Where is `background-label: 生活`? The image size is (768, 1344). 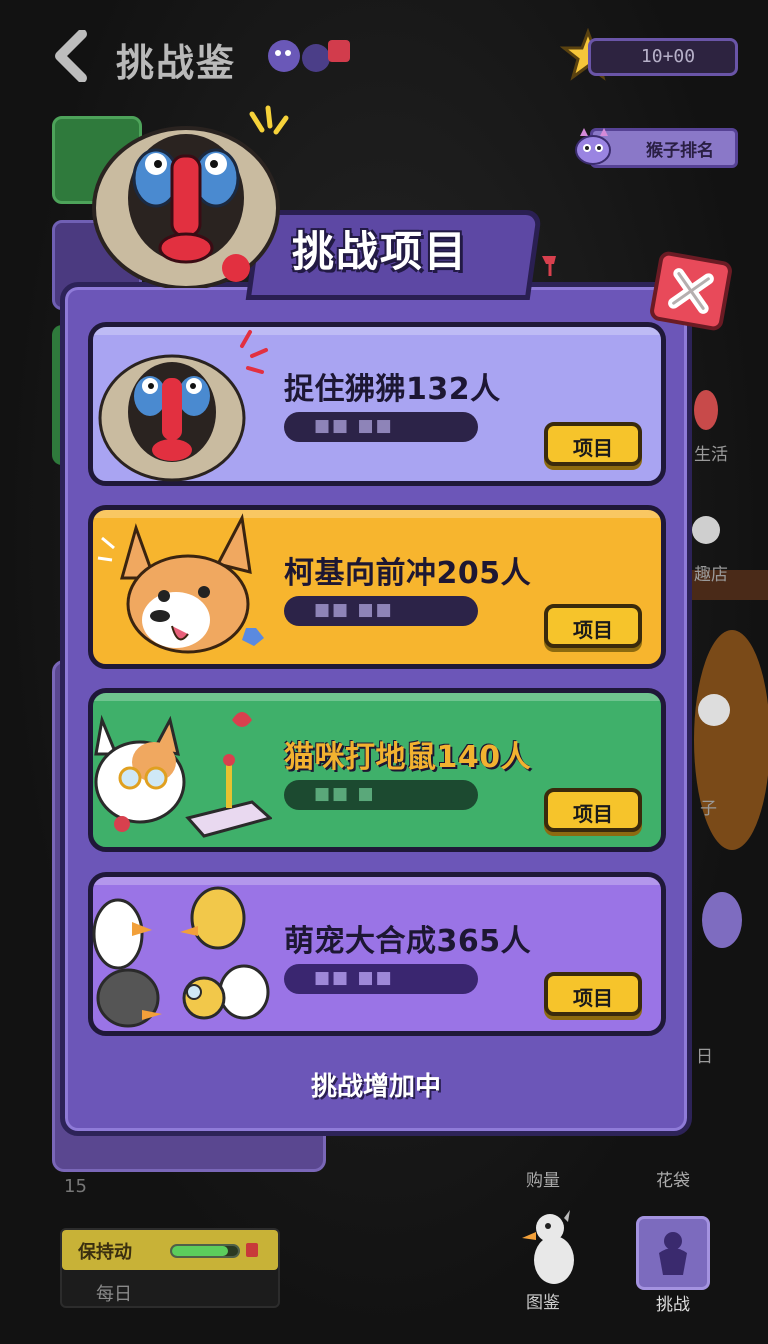 background-label: 生活 is located at coordinates (711, 455).